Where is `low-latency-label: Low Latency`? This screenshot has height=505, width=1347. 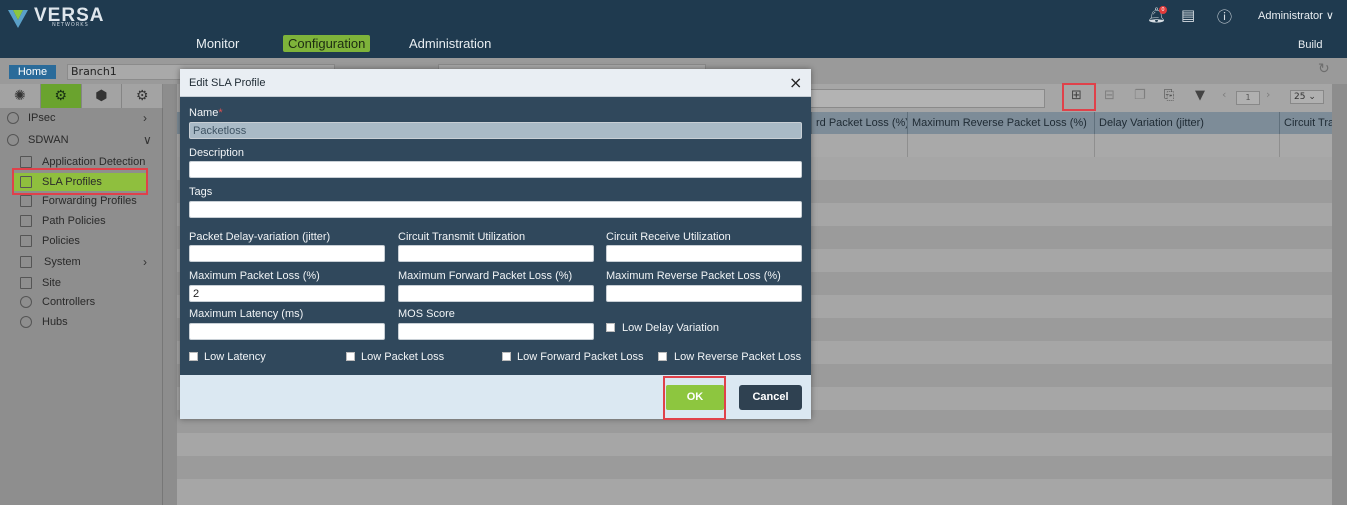
low-latency-label: Low Latency is located at coordinates (235, 357).